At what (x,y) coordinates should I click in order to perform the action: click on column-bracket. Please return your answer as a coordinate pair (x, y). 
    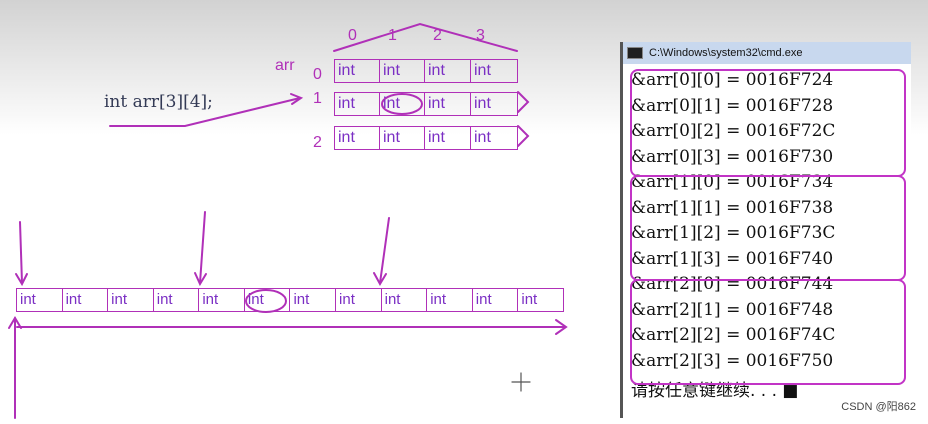
    Looking at the image, I should click on (425, 37).